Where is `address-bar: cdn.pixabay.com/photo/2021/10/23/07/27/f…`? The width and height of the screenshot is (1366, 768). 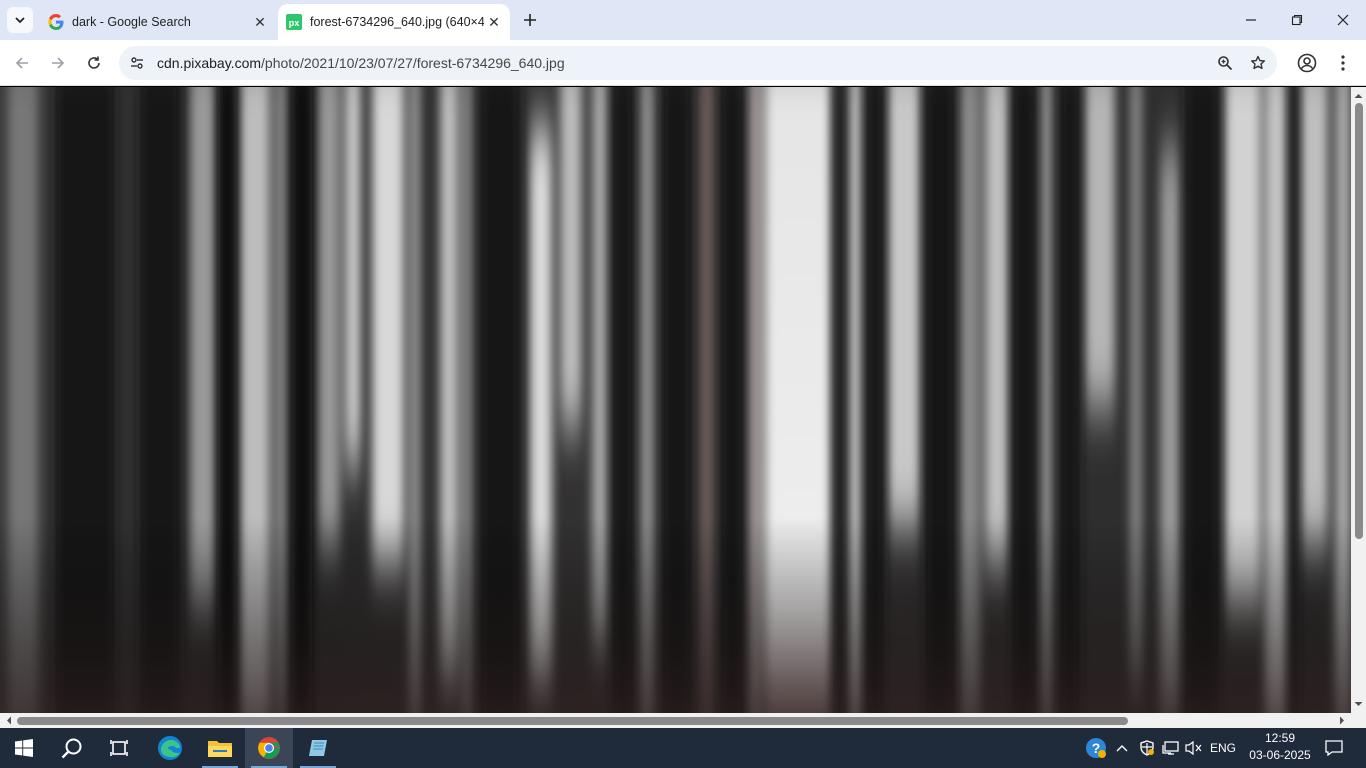 address-bar: cdn.pixabay.com/photo/2021/10/23/07/27/f… is located at coordinates (698, 63).